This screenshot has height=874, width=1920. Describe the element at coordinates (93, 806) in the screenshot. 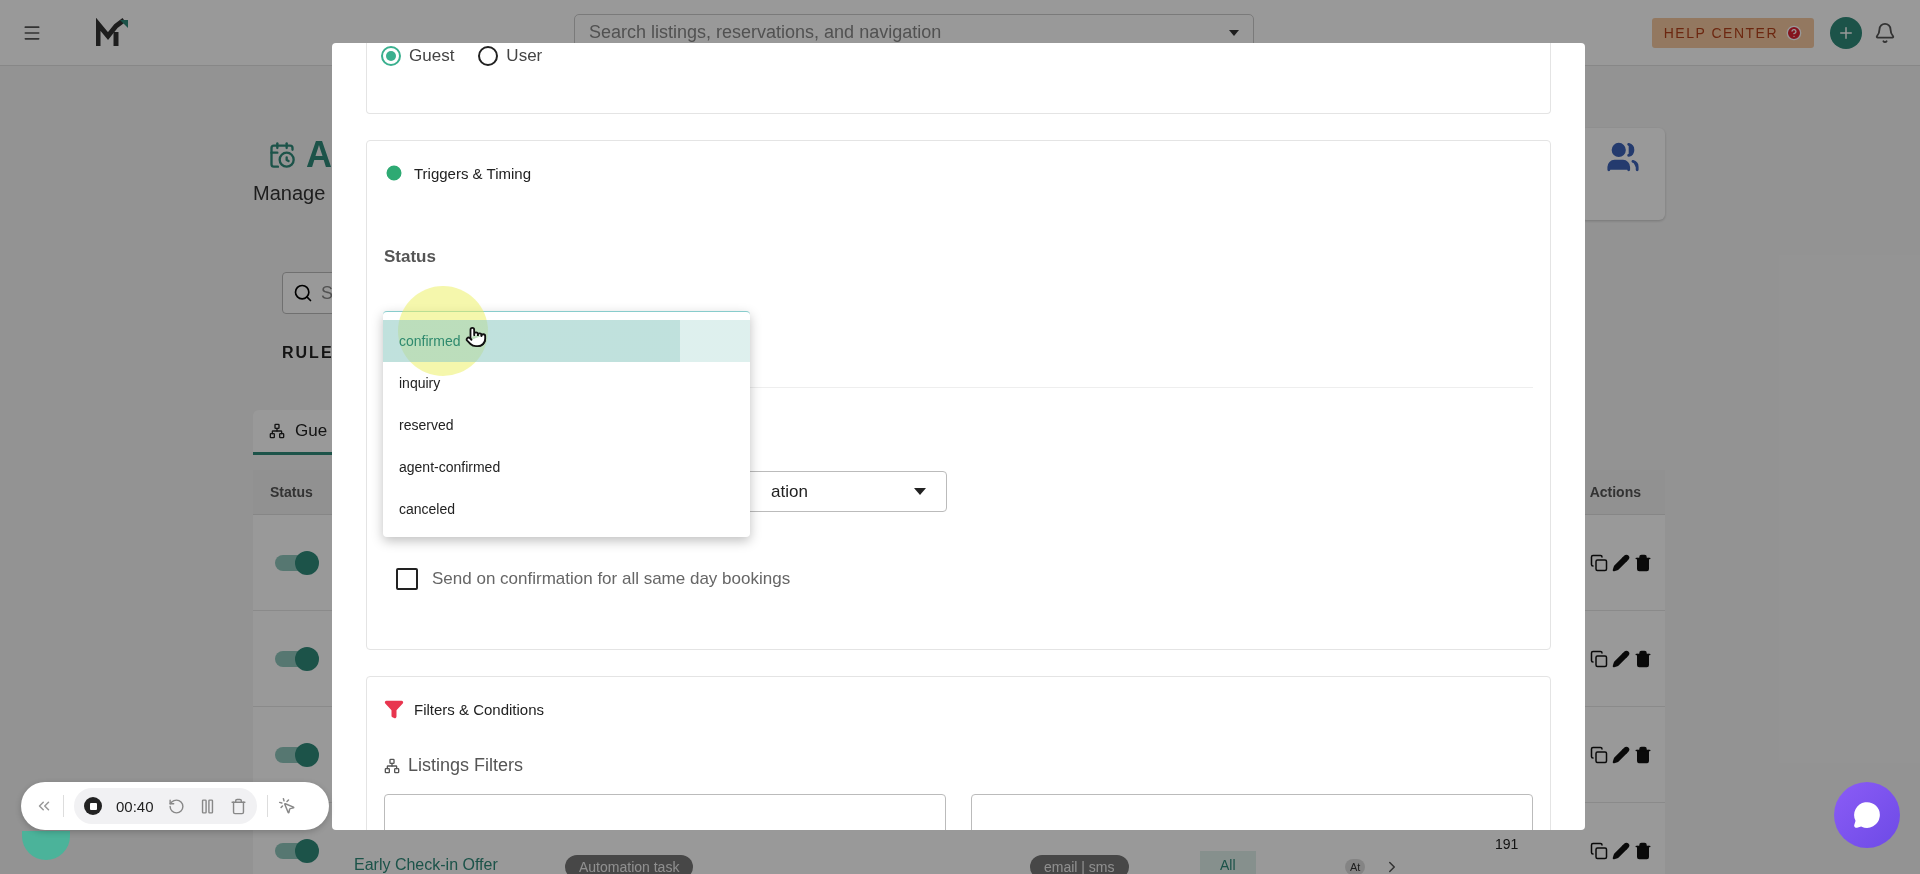

I see `stop-button` at that location.